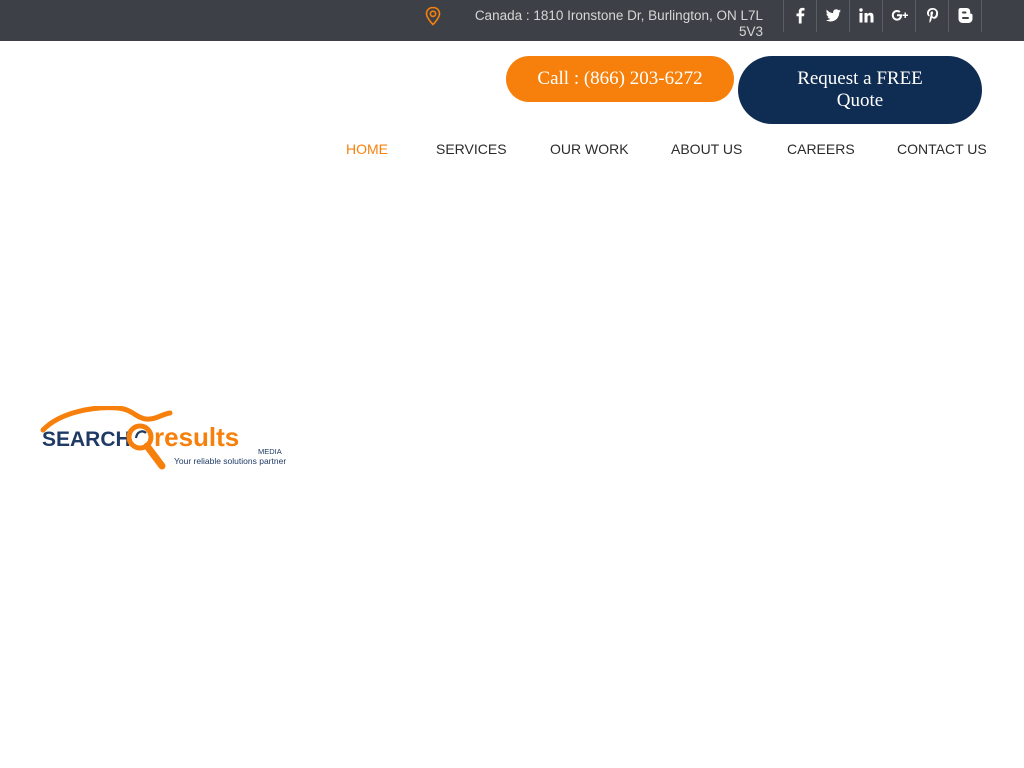 This screenshot has width=1024, height=768. What do you see at coordinates (270, 451) in the screenshot?
I see `logo-media: MEDIA` at bounding box center [270, 451].